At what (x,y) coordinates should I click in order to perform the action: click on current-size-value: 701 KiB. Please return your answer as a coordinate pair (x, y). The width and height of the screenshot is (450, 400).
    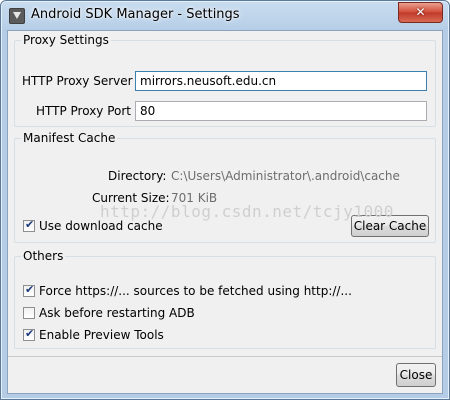
    Looking at the image, I should click on (194, 198).